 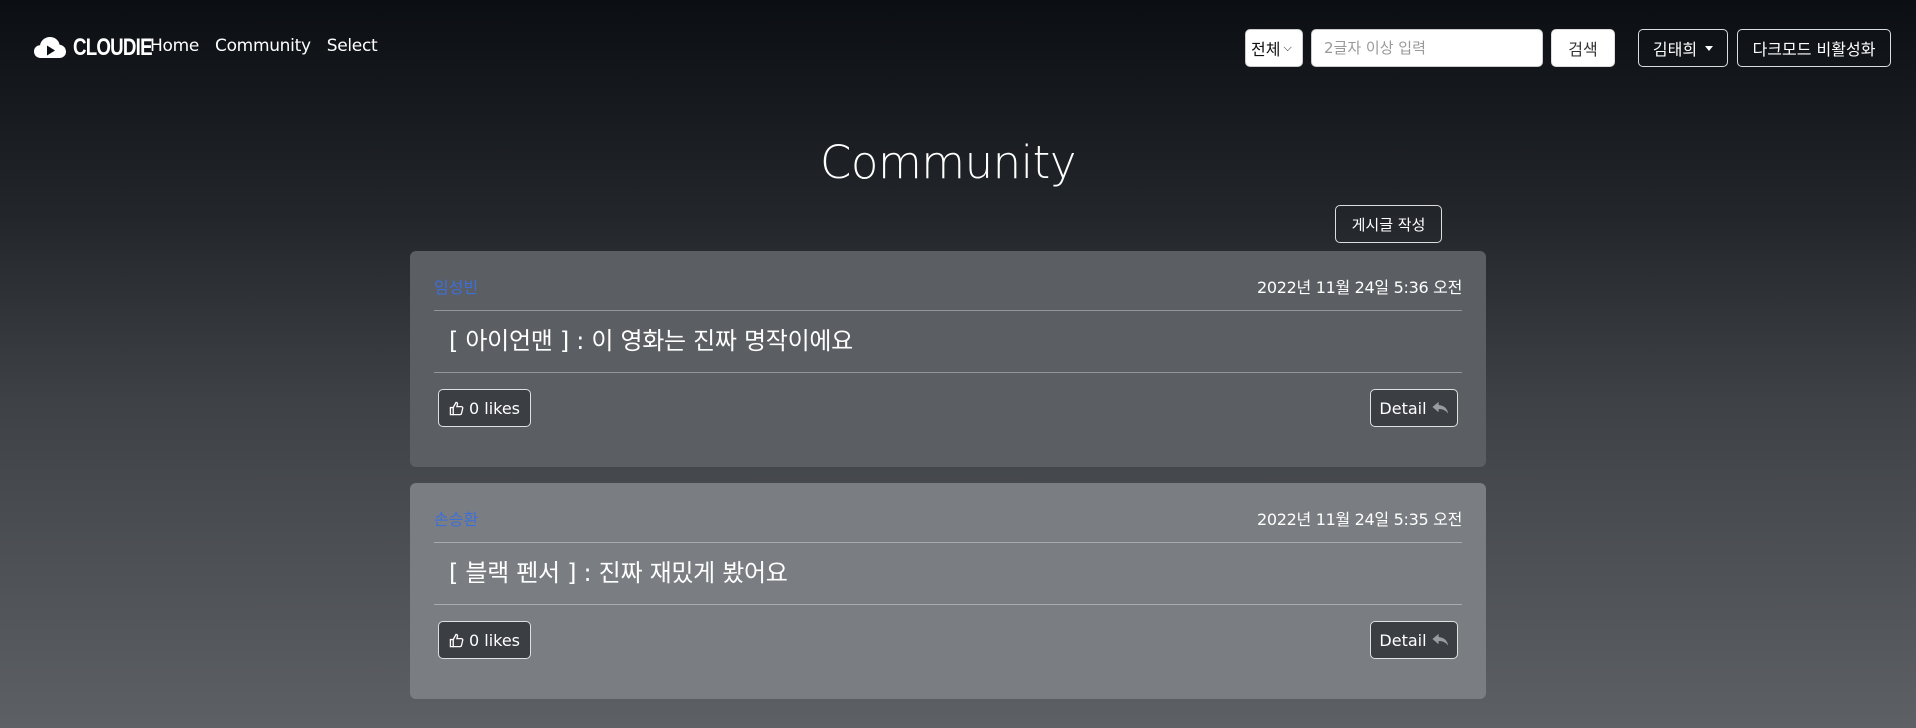 I want to click on nav-link-community: Community, so click(x=263, y=46).